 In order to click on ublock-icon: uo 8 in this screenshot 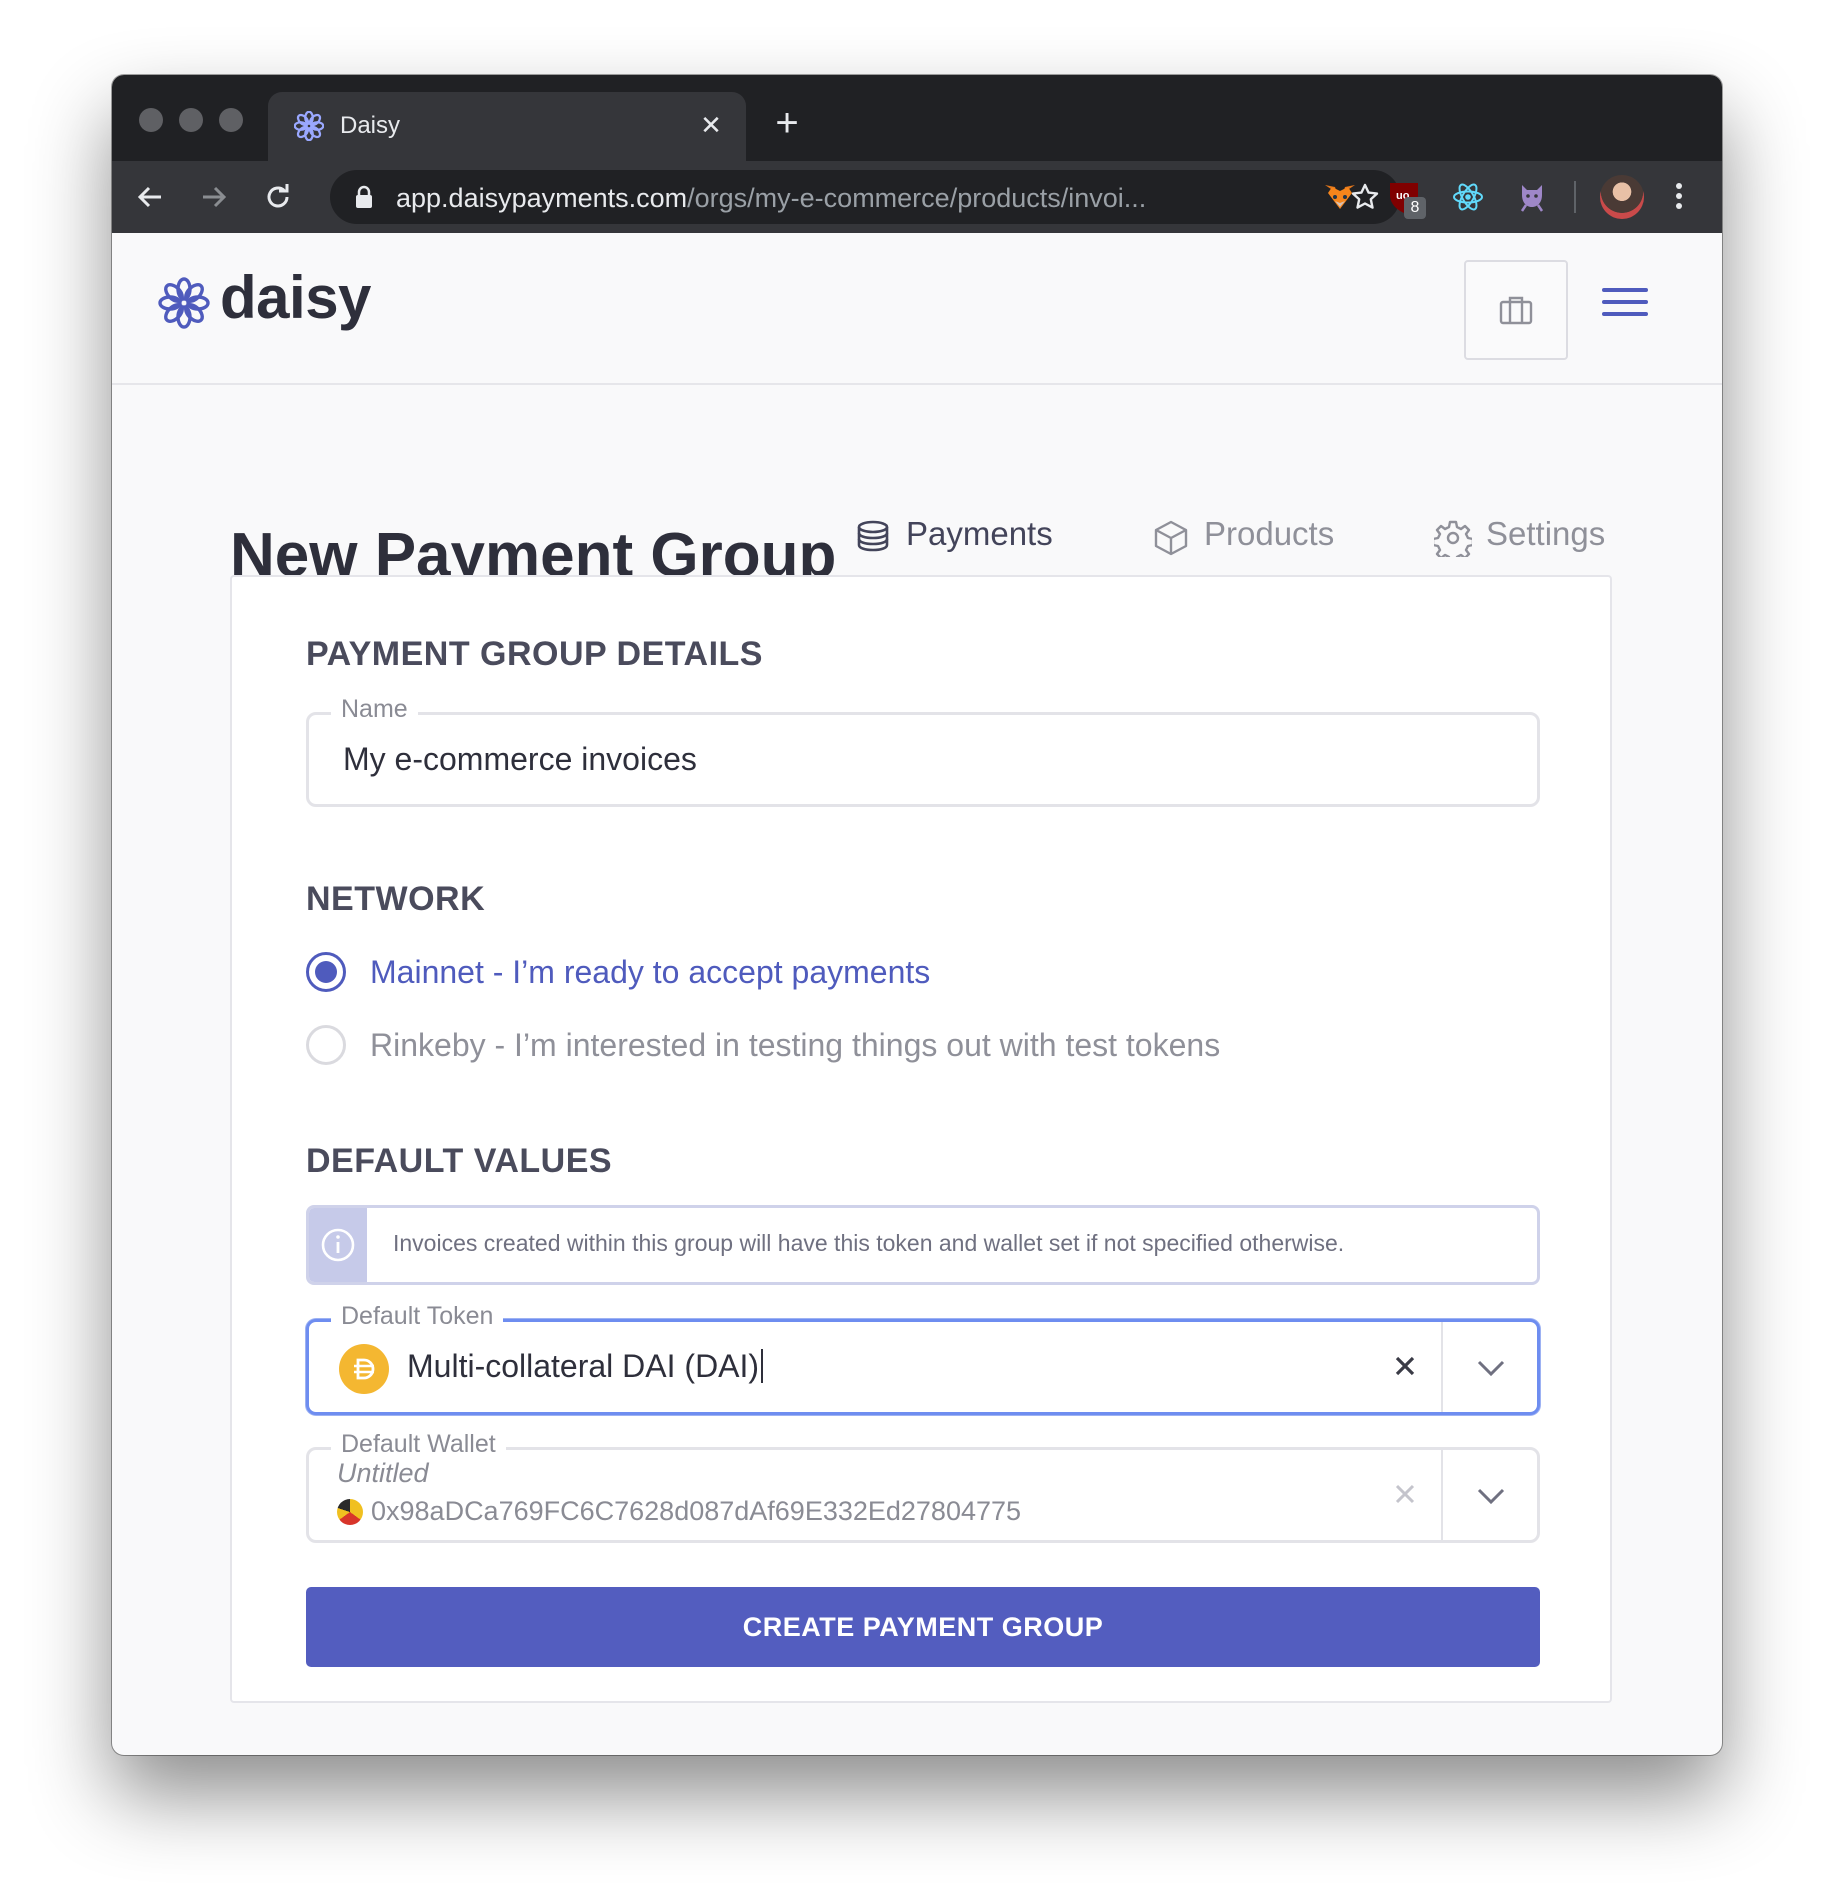, I will do `click(1406, 199)`.